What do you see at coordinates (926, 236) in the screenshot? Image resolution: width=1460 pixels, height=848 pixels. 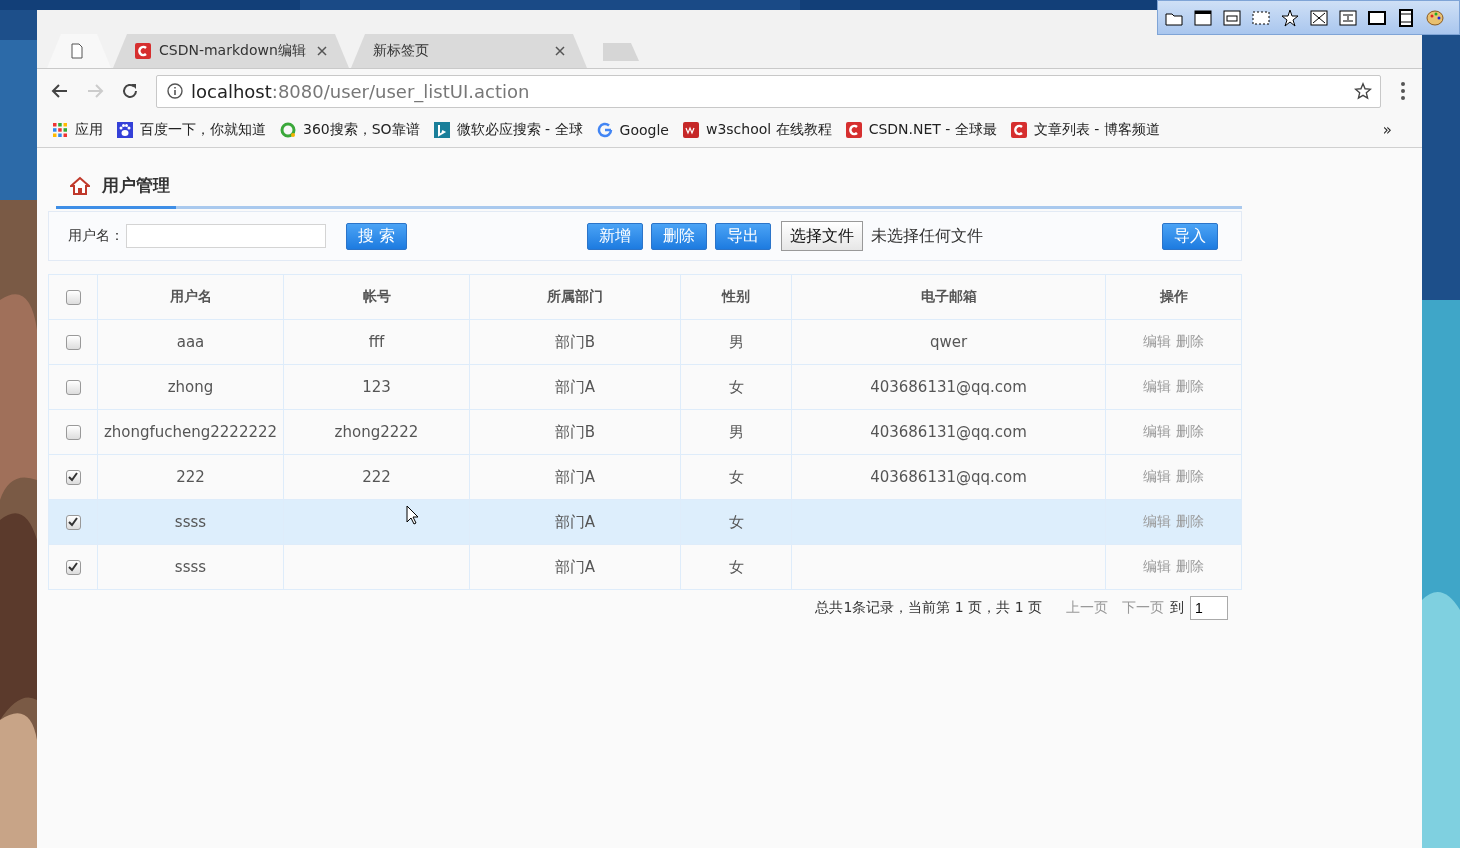 I see `file-status: 未选择任何文件` at bounding box center [926, 236].